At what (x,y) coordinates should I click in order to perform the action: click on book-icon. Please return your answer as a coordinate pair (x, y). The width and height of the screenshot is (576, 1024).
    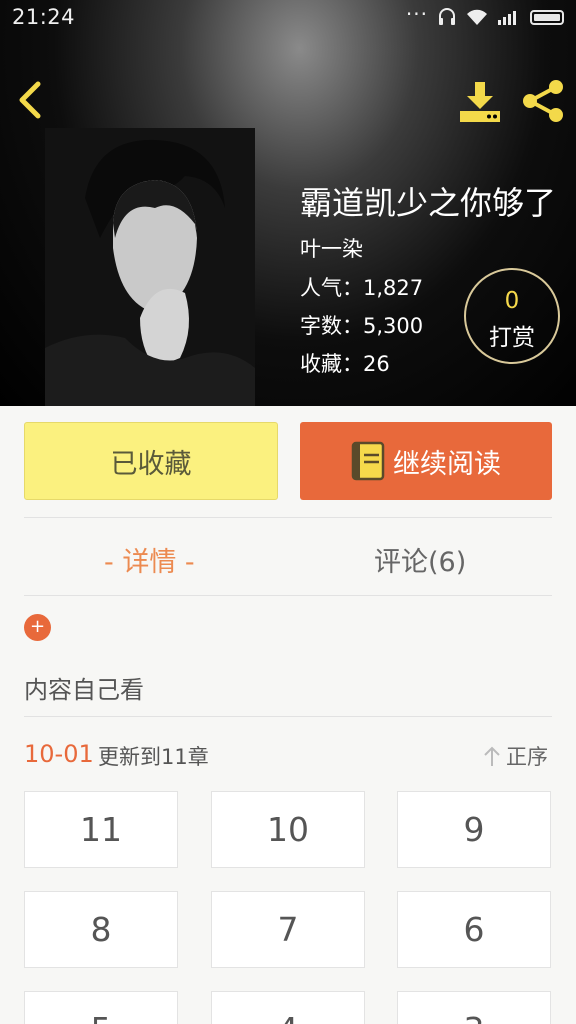
    Looking at the image, I should click on (368, 461).